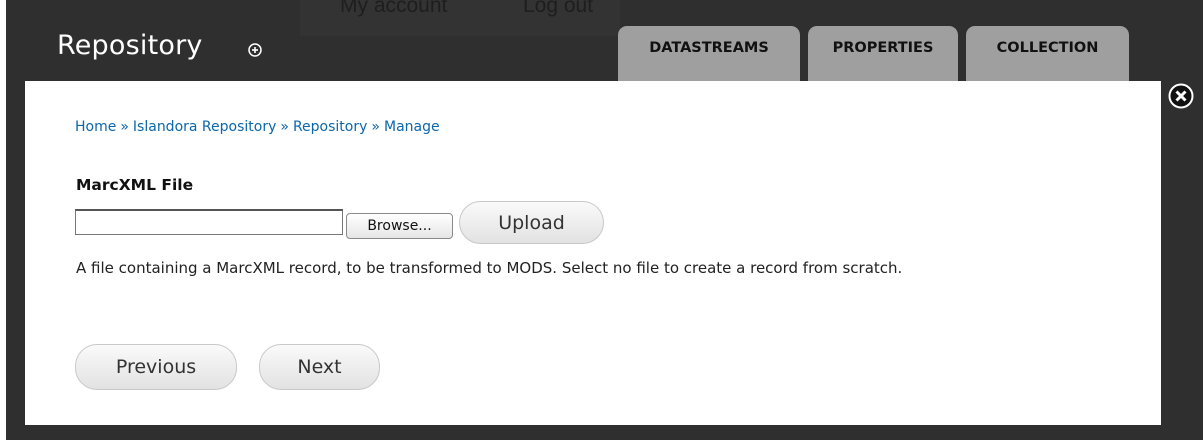  What do you see at coordinates (255, 50) in the screenshot?
I see `plus-circle-icon` at bounding box center [255, 50].